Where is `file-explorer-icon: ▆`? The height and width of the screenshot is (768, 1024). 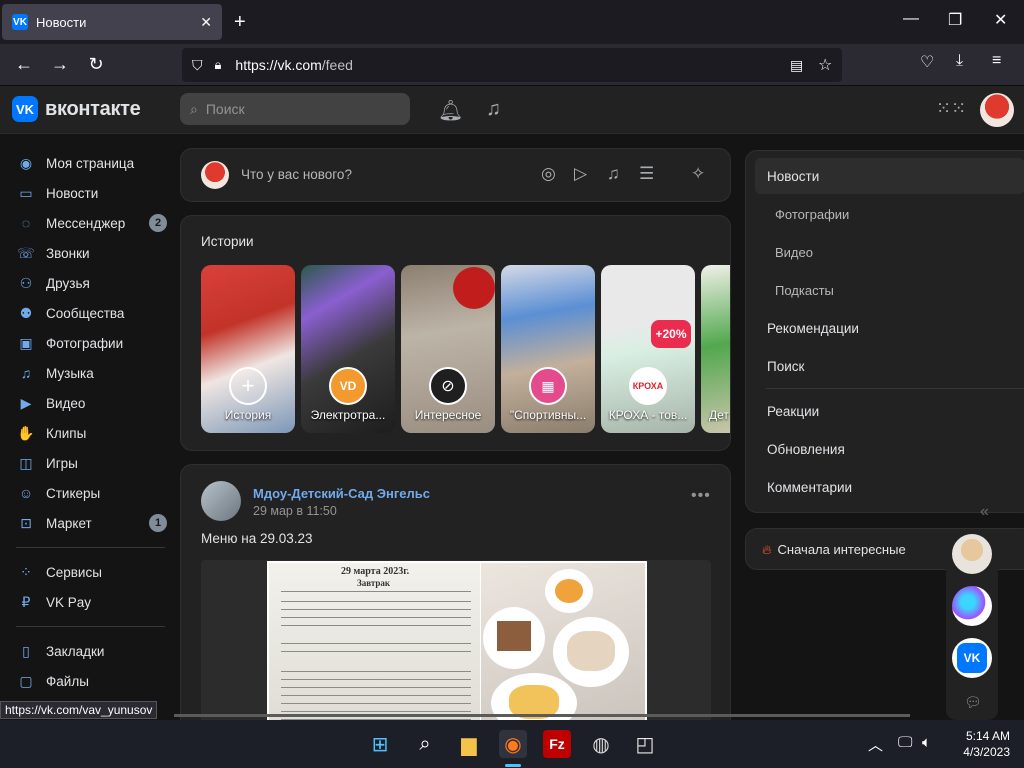
file-explorer-icon: ▆ is located at coordinates (469, 744).